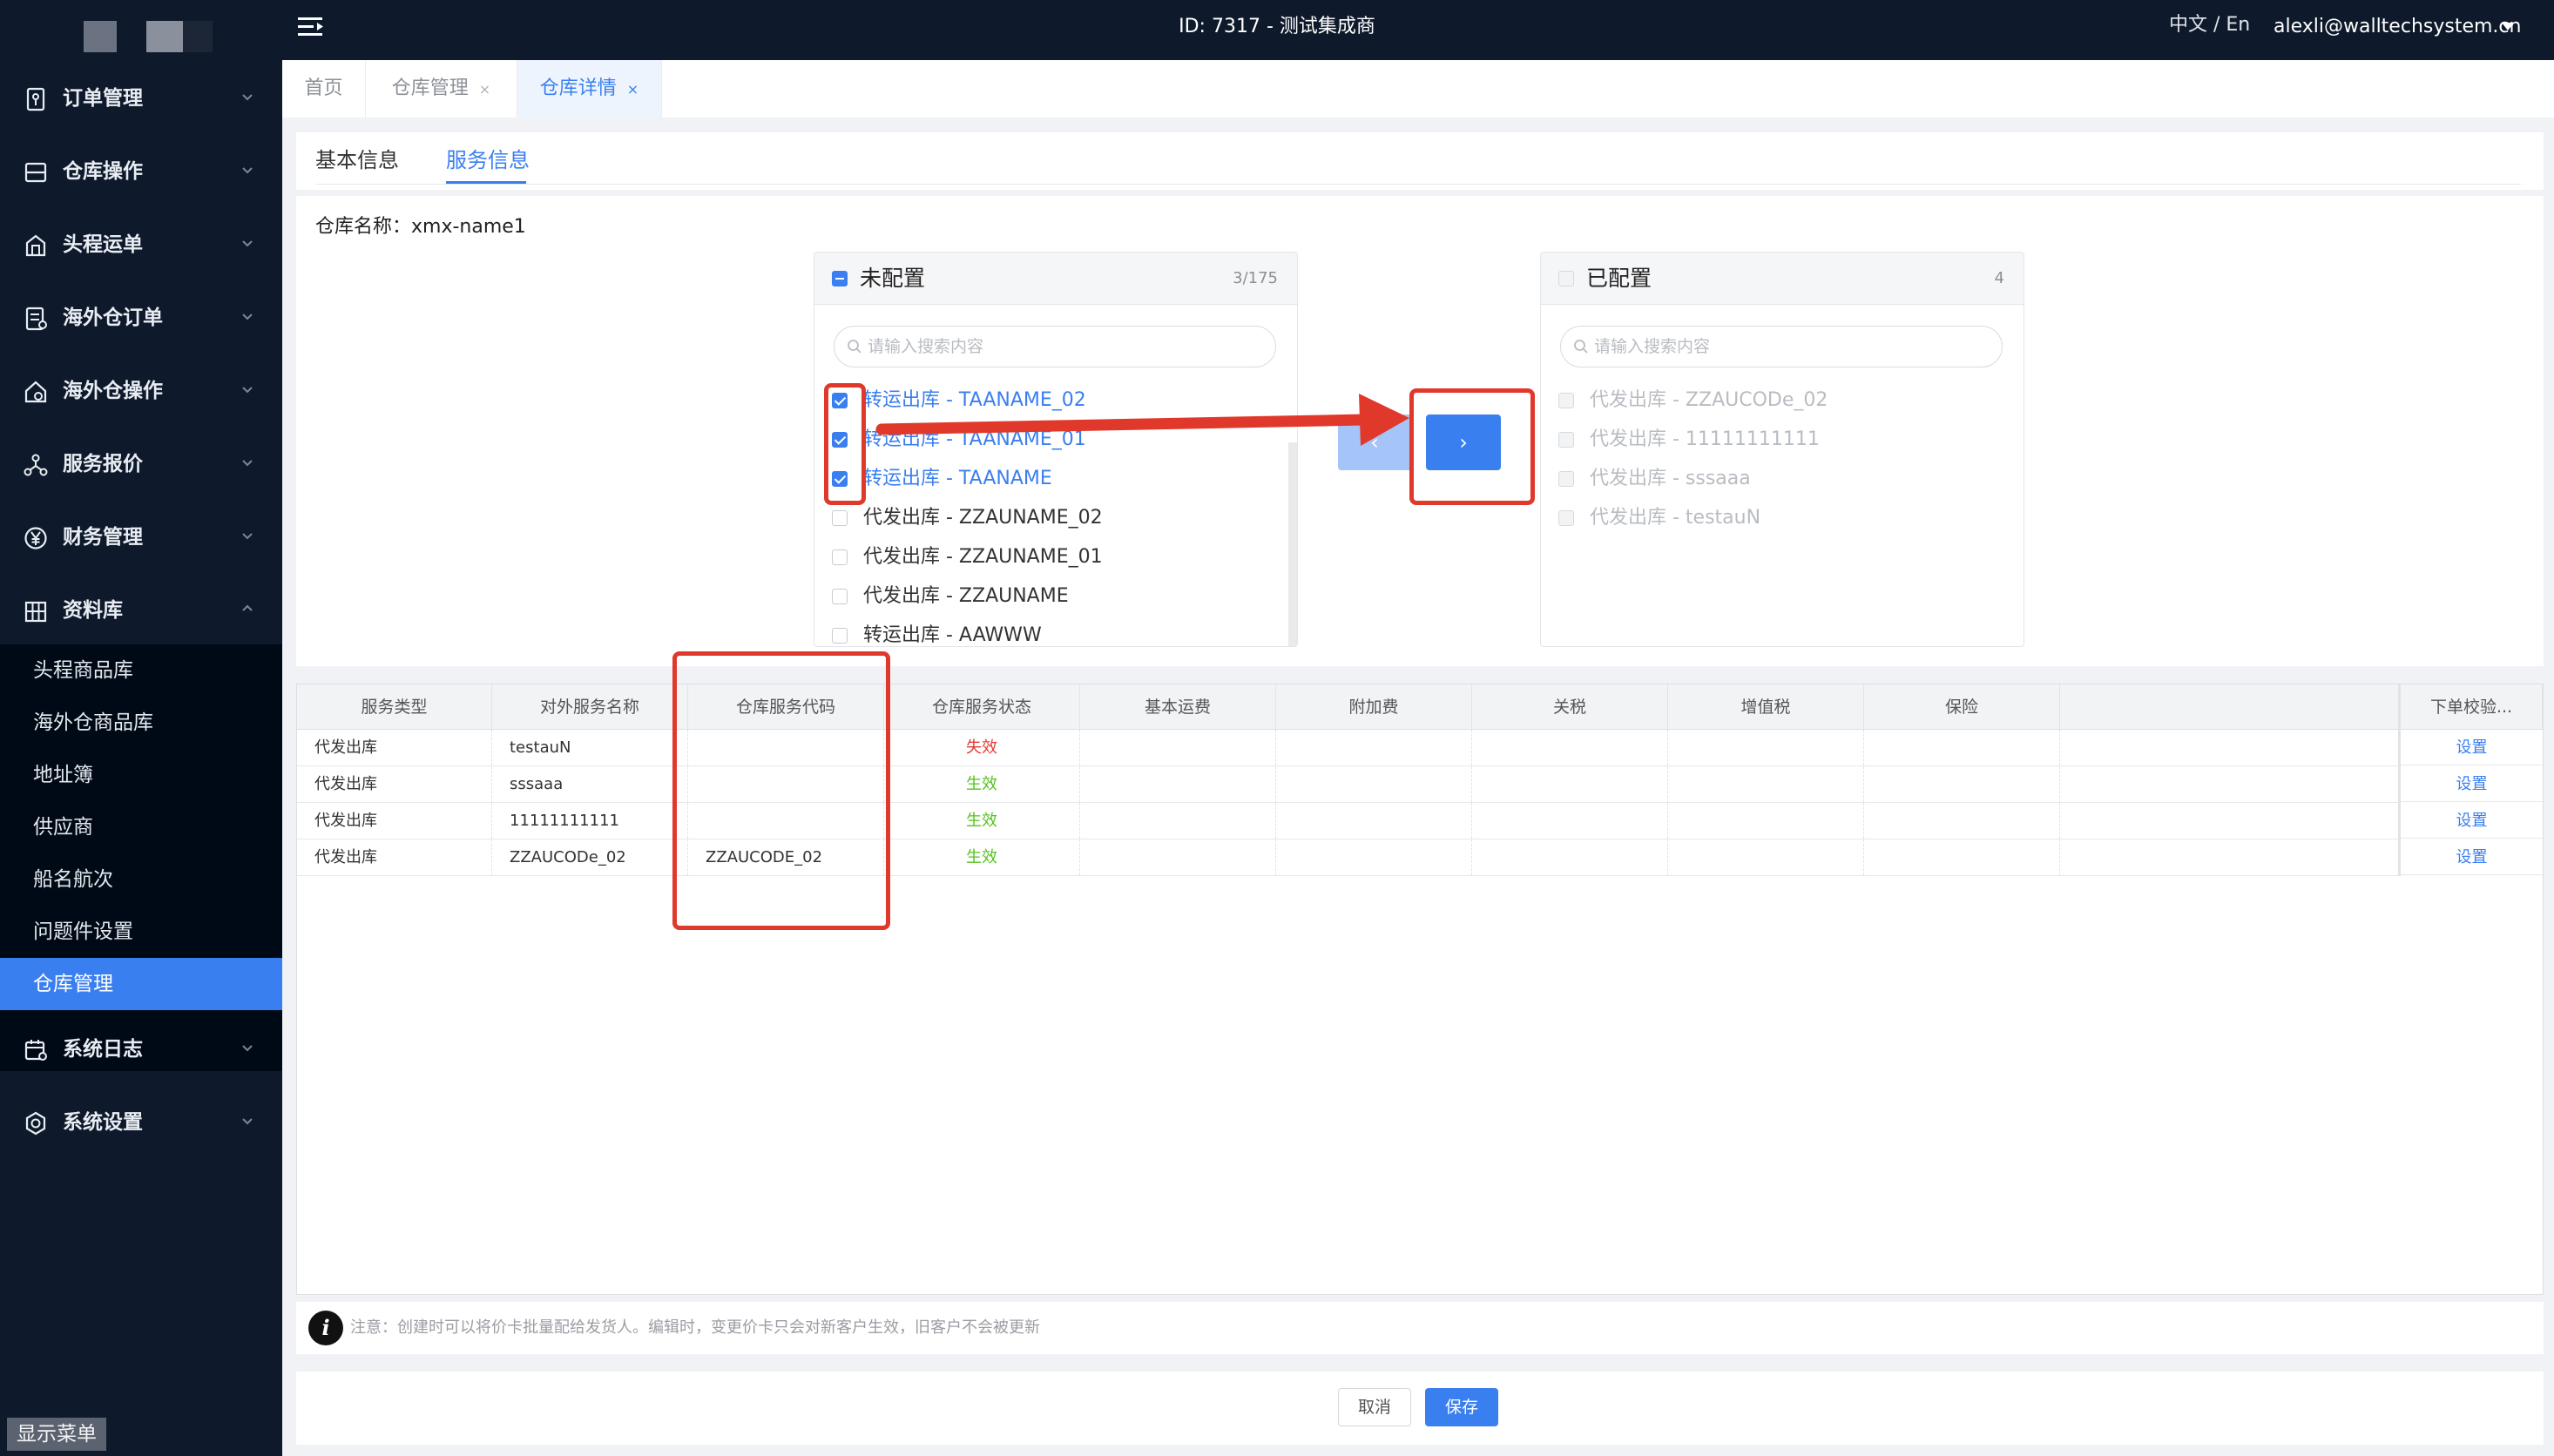 This screenshot has height=1456, width=2554. Describe the element at coordinates (1675, 518) in the screenshot. I see `item-label: 代发出库 - testauN` at that location.